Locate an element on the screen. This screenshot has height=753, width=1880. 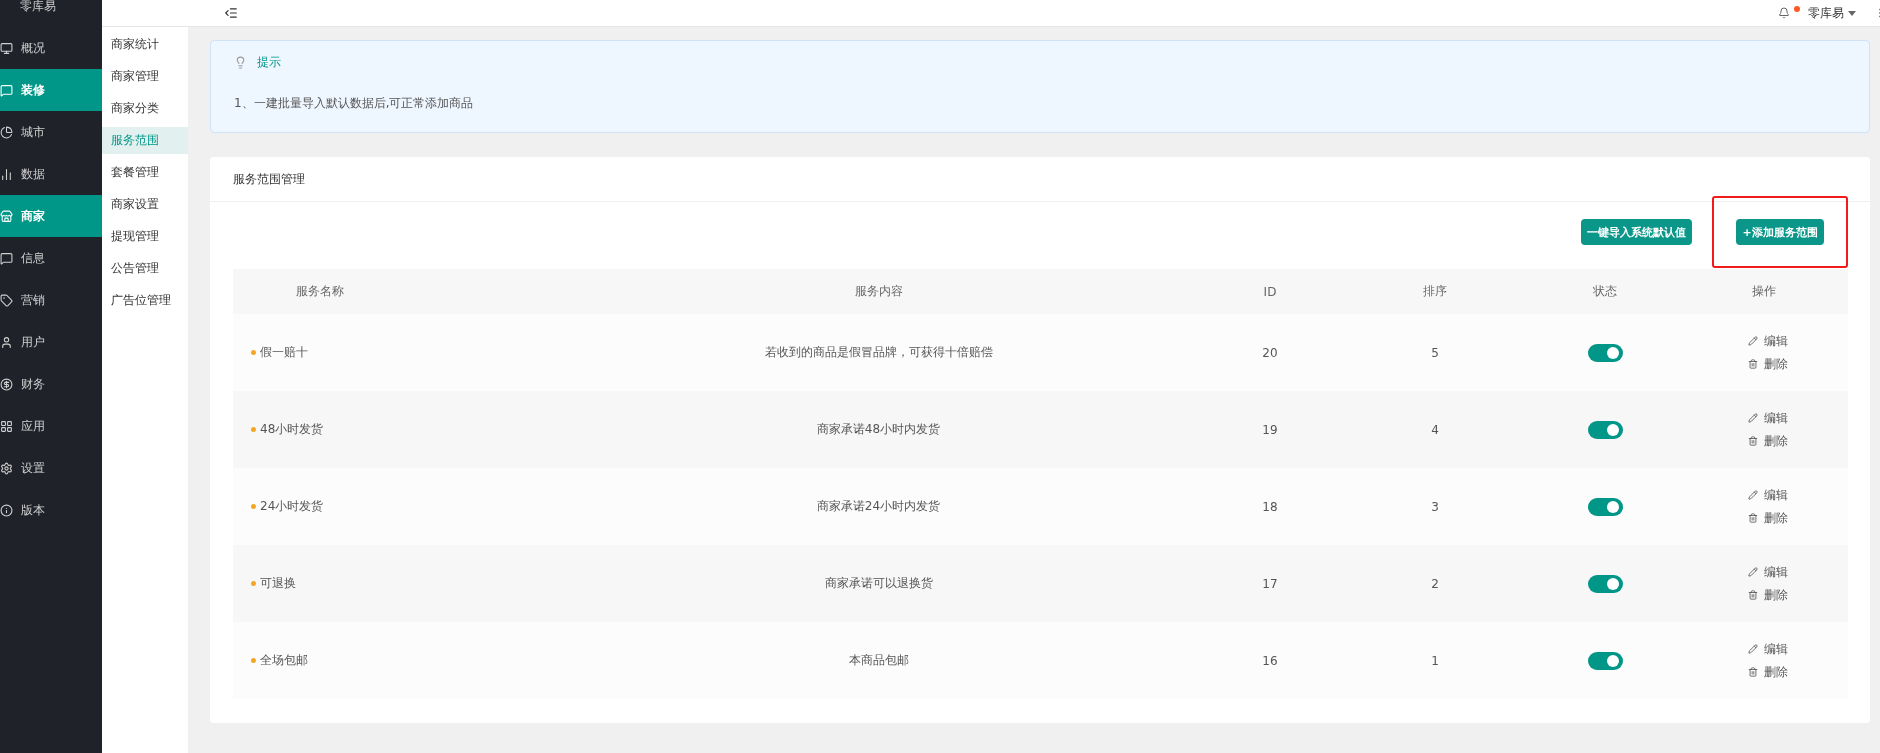
lightbulb-icon is located at coordinates (240, 62).